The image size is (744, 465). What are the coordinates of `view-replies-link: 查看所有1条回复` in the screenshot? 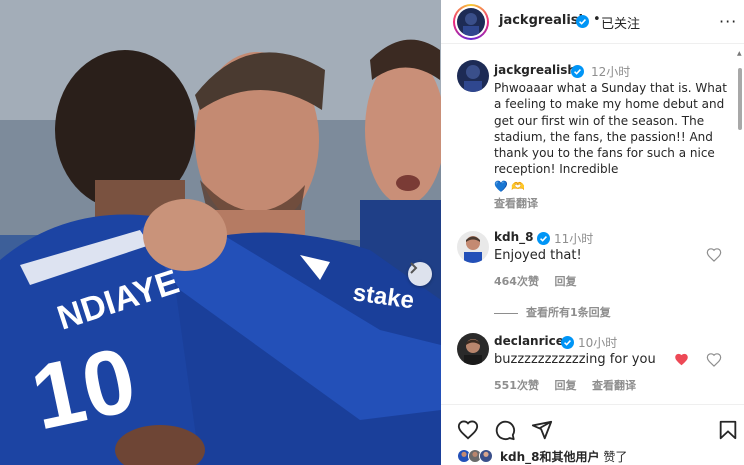 It's located at (552, 312).